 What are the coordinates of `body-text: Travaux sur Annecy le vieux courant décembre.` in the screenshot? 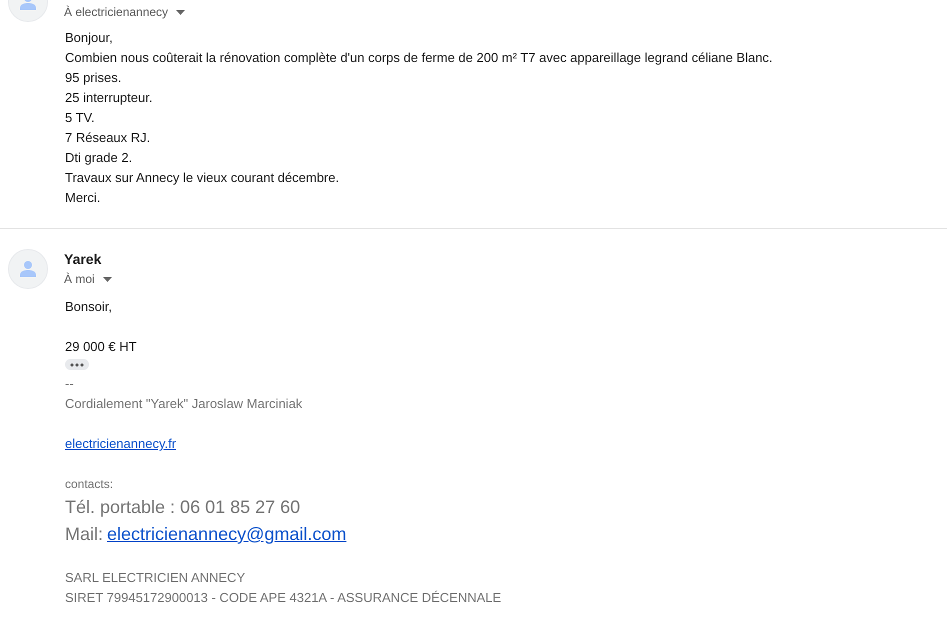 It's located at (202, 178).